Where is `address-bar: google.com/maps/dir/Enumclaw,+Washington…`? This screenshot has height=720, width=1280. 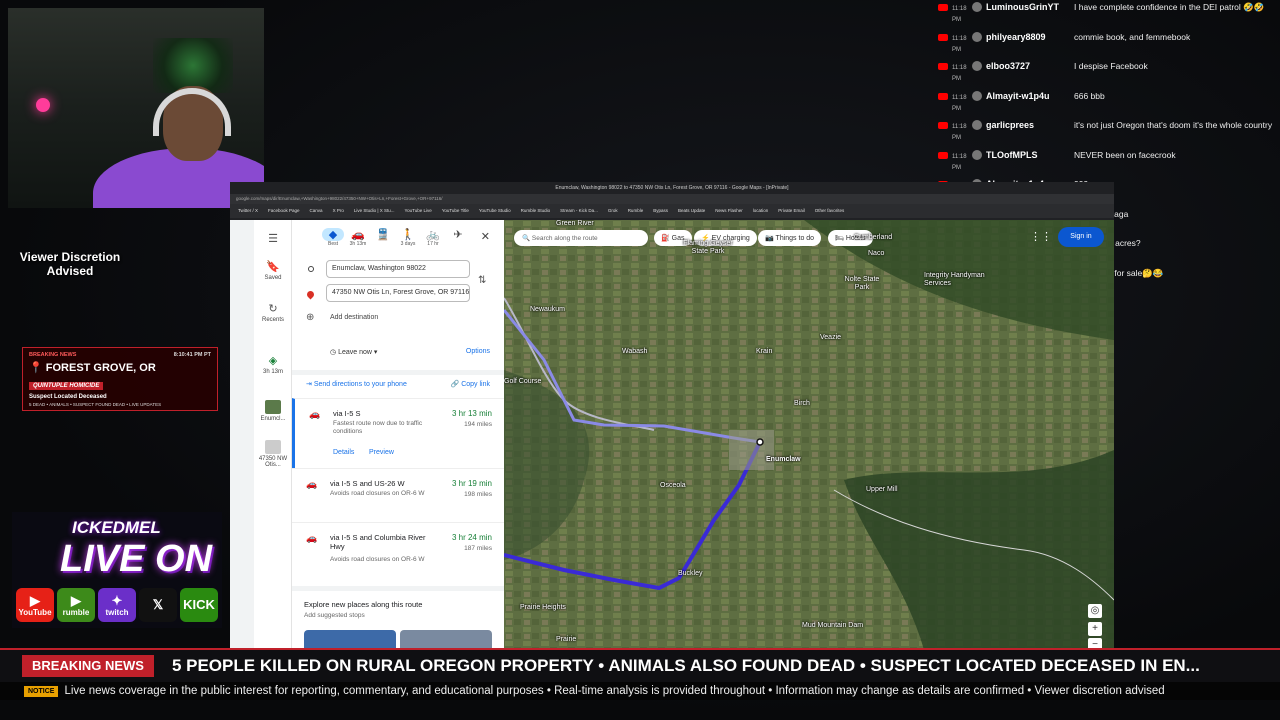
address-bar: google.com/maps/dir/Enumclaw,+Washington… is located at coordinates (672, 199).